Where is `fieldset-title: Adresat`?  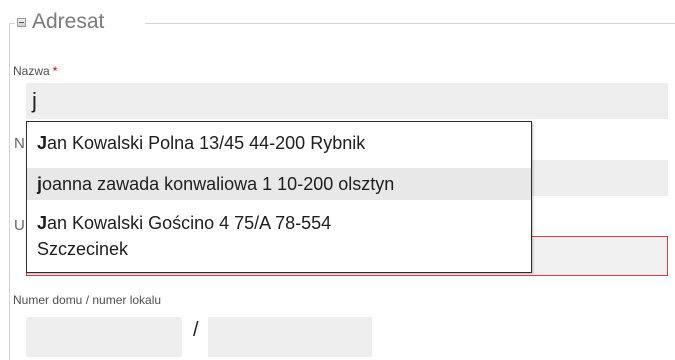
fieldset-title: Adresat is located at coordinates (68, 21).